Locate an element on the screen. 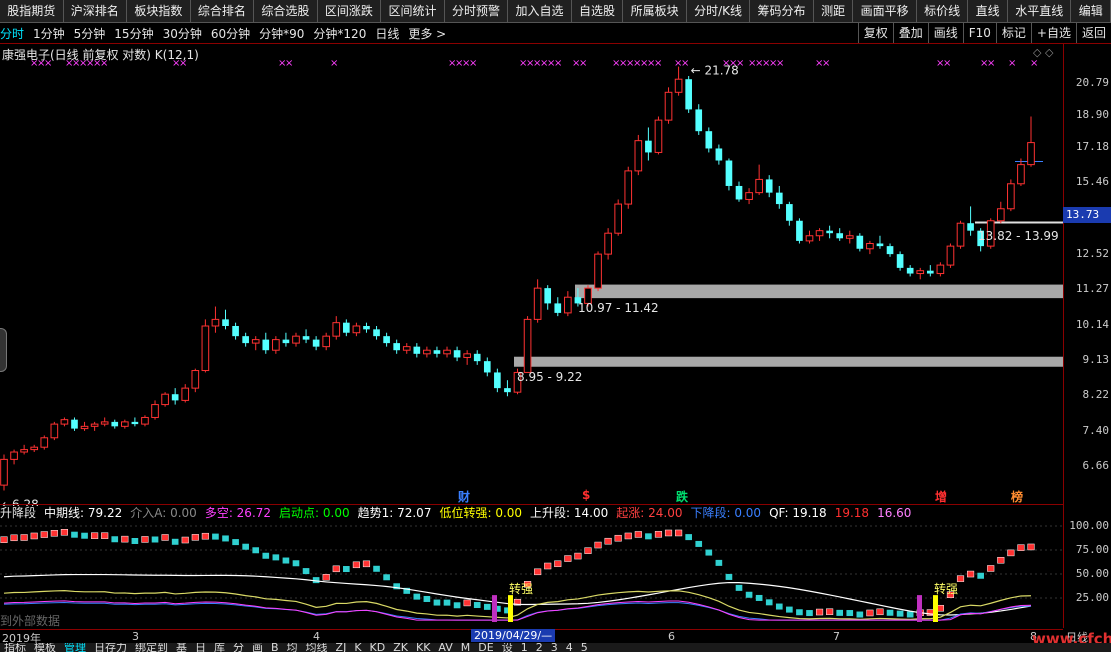 This screenshot has height=652, width=1111. toolbar-button-5: 区间涨跌 is located at coordinates (350, 11).